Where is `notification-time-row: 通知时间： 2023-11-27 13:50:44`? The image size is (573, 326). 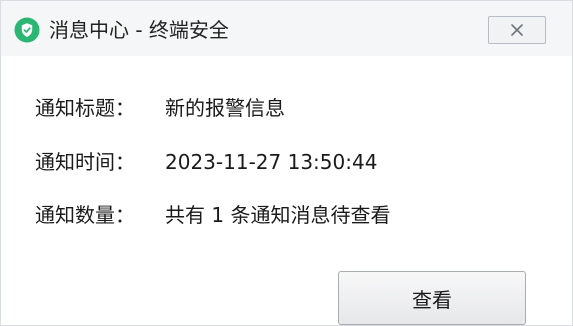
notification-time-row: 通知时间： 2023-11-27 13:50:44 is located at coordinates (206, 162).